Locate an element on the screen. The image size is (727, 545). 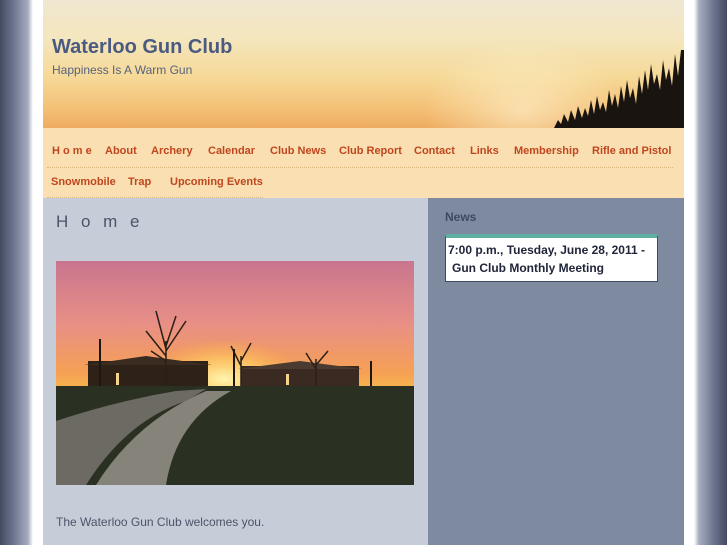
nav-row-divider is located at coordinates (360, 167).